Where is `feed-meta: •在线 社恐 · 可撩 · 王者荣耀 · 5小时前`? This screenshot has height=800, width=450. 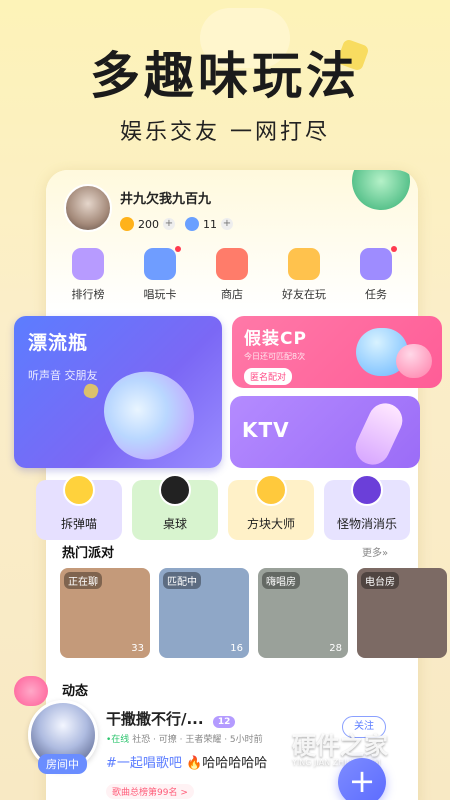
feed-meta: •在线 社恐 · 可撩 · 王者荣耀 · 5小时前 is located at coordinates (184, 738).